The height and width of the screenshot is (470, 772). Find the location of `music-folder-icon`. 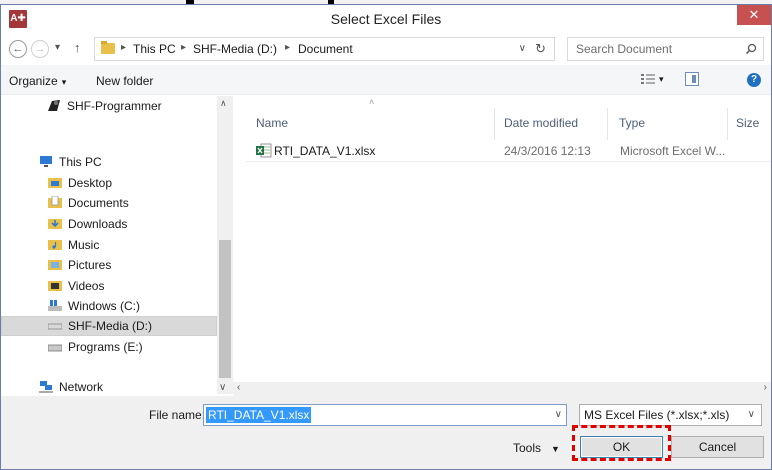

music-folder-icon is located at coordinates (55, 245).